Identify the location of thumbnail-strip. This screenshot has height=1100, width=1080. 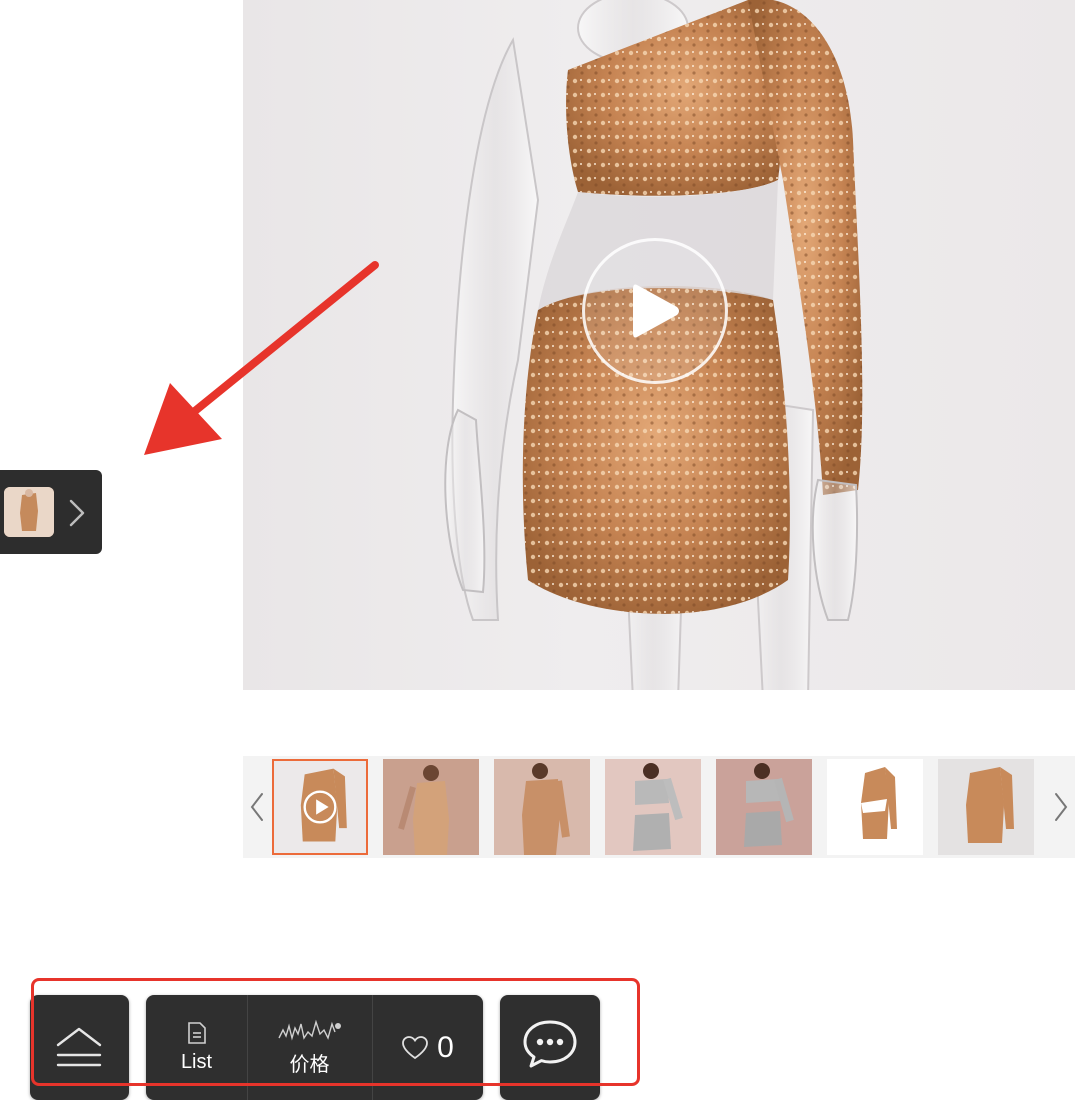
(659, 807).